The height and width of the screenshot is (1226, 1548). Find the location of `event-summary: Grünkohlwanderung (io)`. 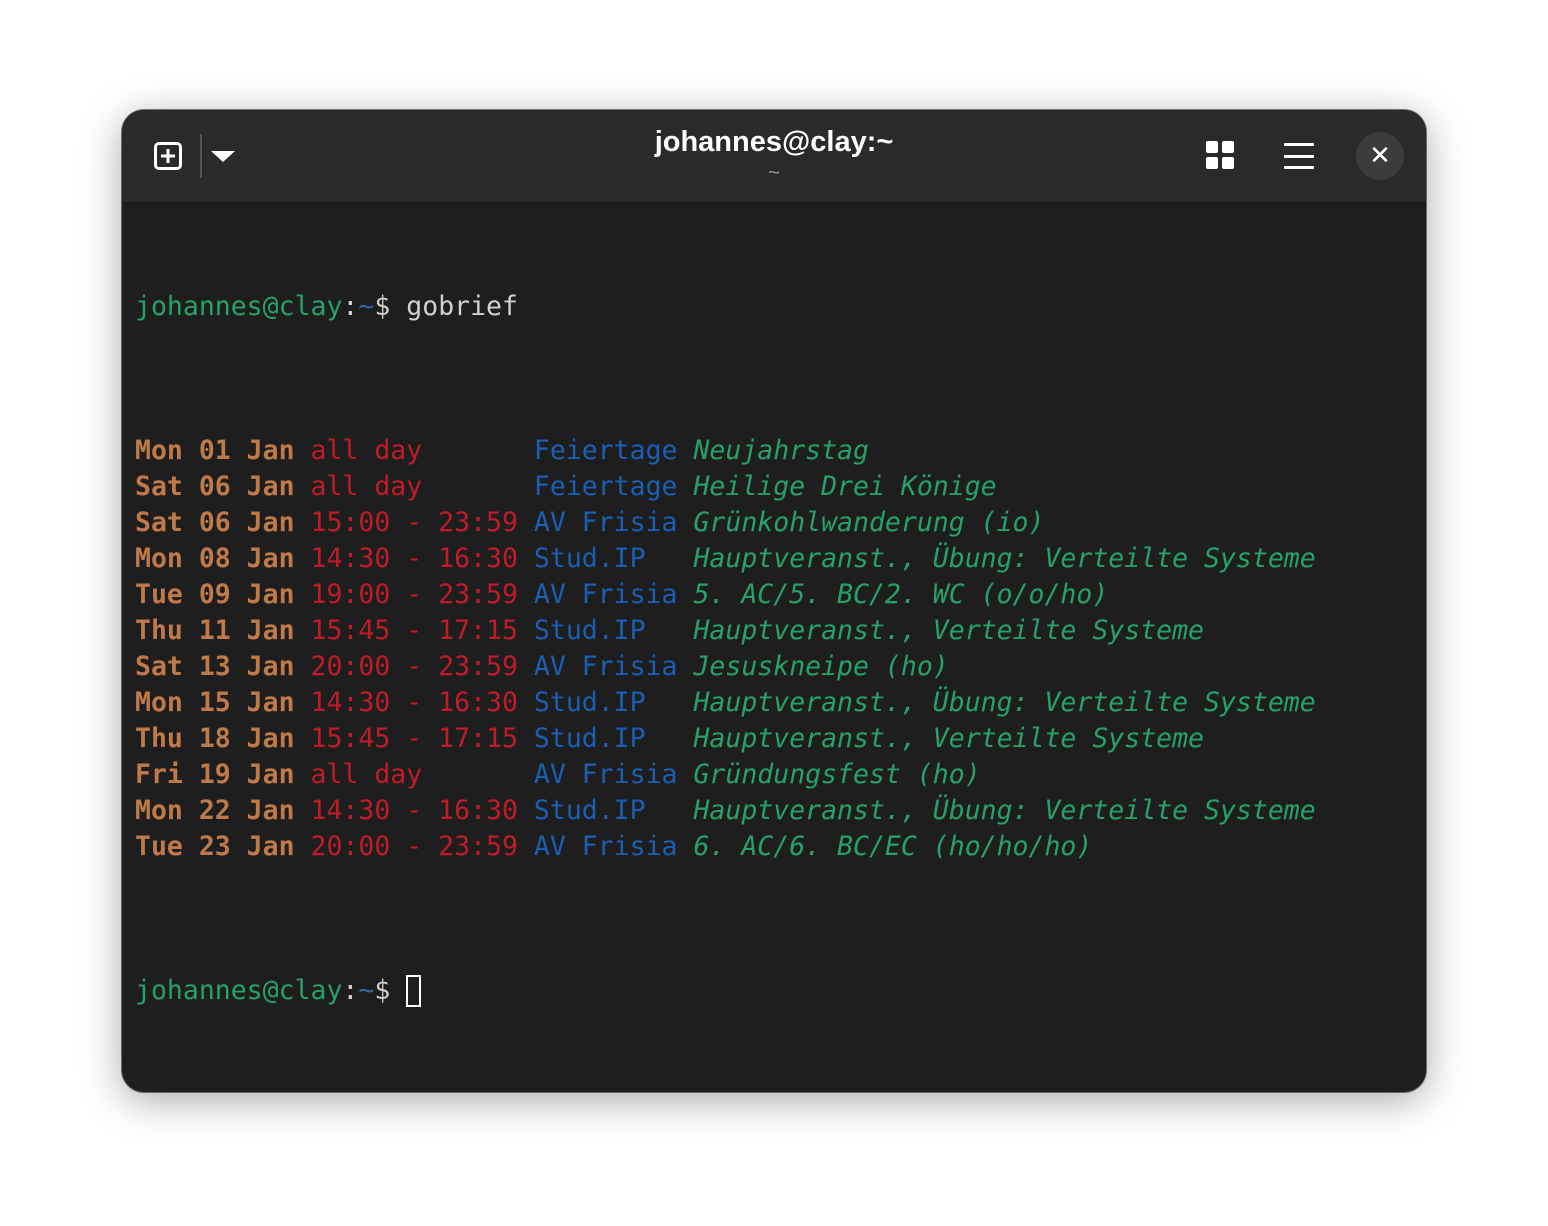

event-summary: Grünkohlwanderung (io) is located at coordinates (869, 522).